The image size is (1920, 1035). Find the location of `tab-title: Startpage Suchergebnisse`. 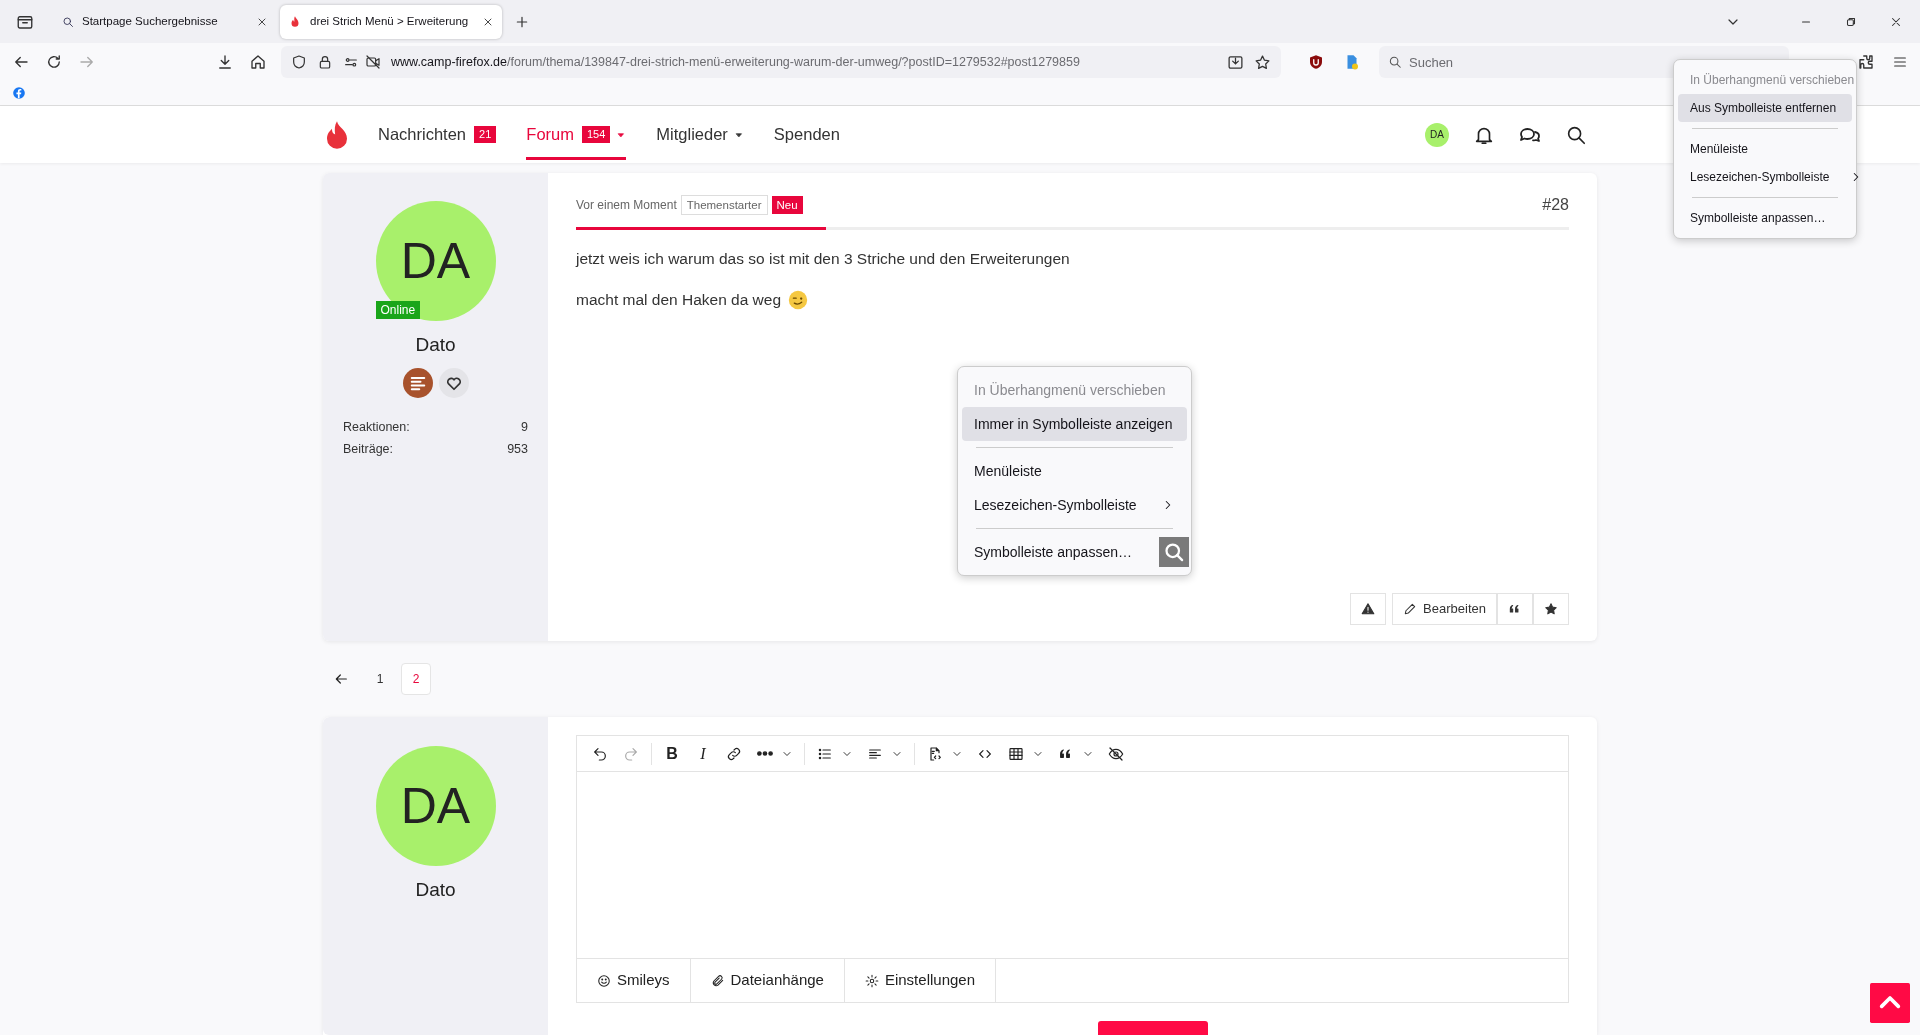

tab-title: Startpage Suchergebnisse is located at coordinates (150, 21).